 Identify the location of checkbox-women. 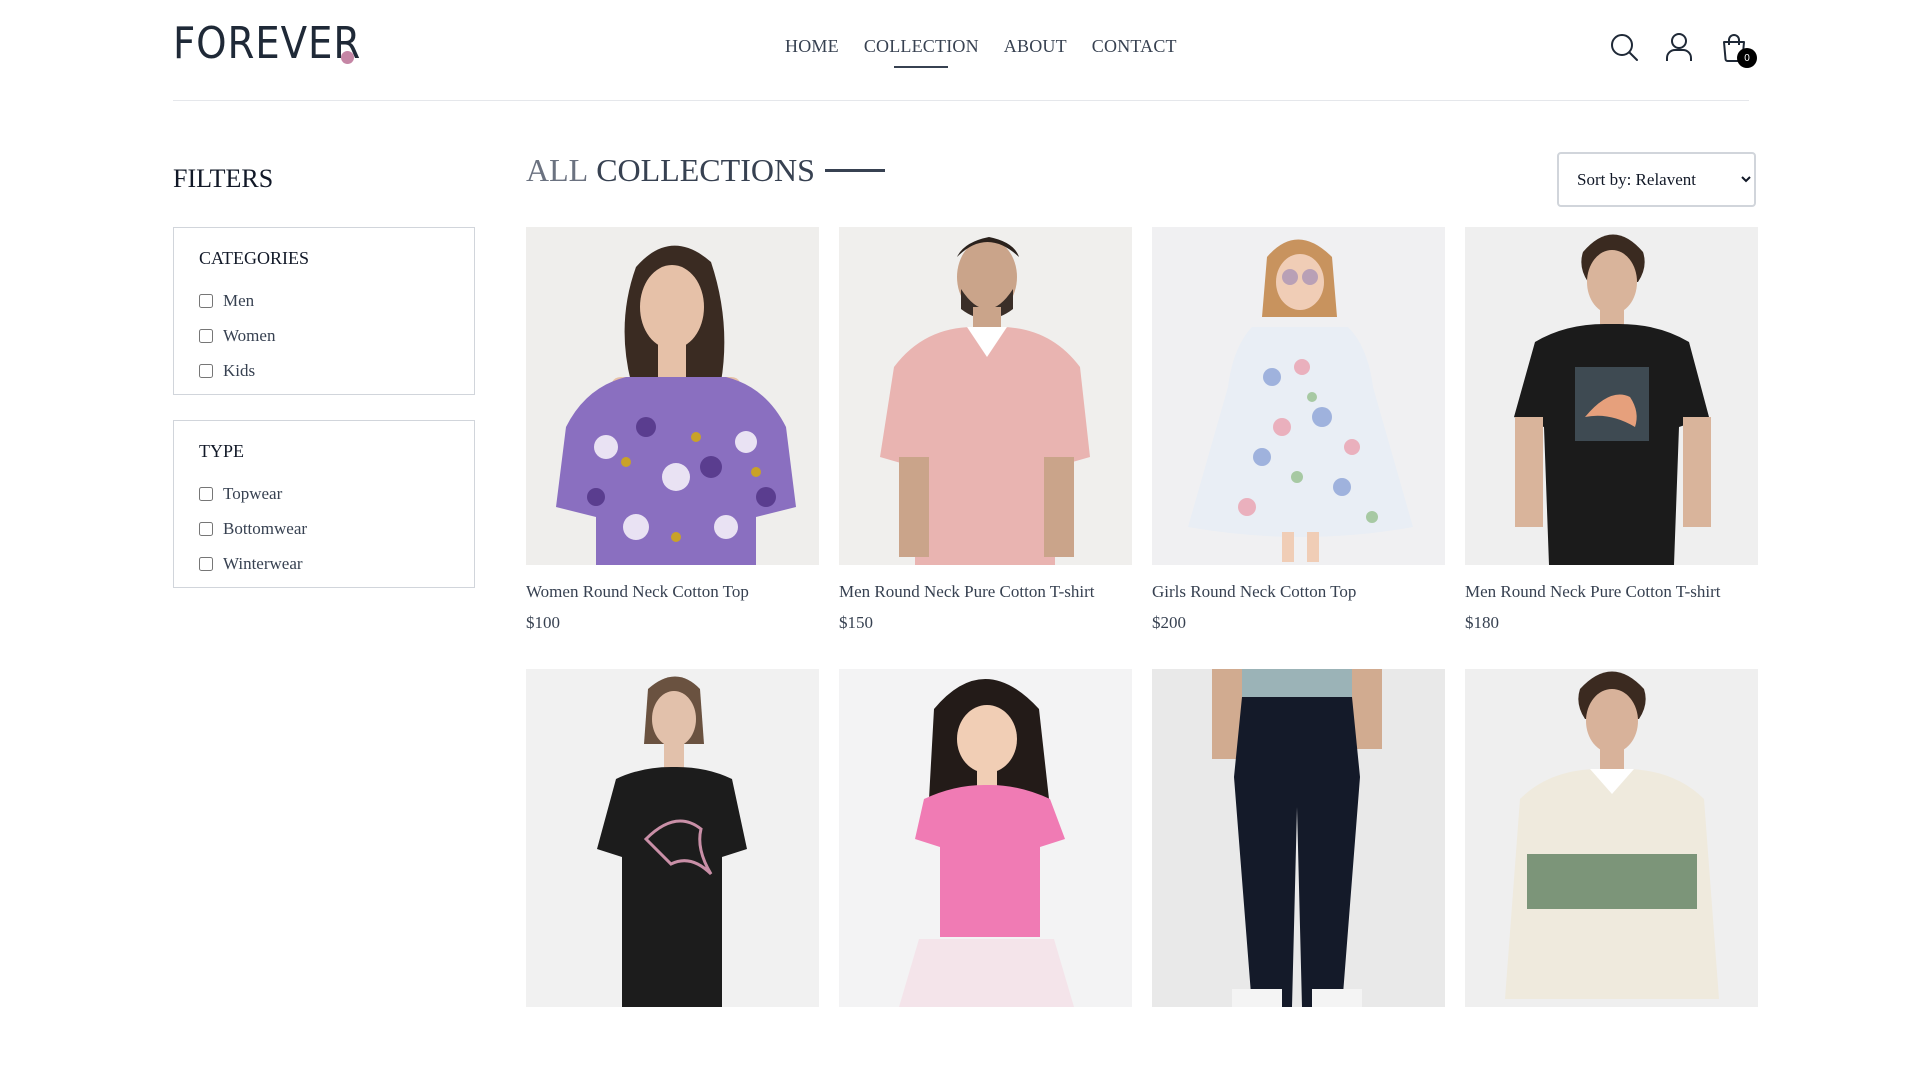
(206, 335).